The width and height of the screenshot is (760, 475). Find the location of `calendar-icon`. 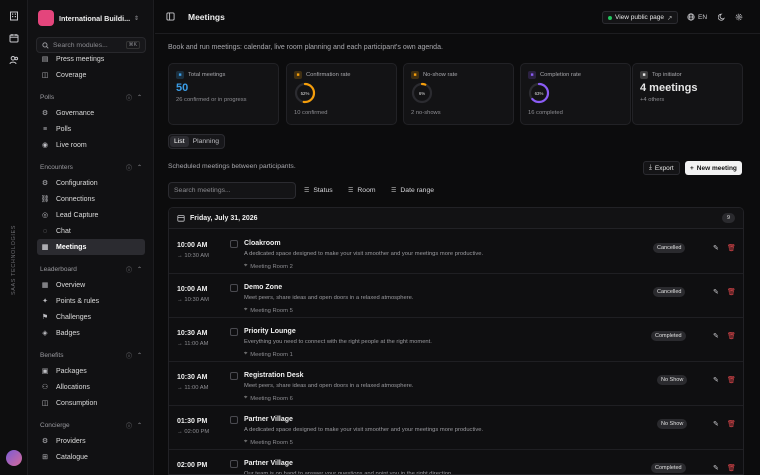

calendar-icon is located at coordinates (14, 38).